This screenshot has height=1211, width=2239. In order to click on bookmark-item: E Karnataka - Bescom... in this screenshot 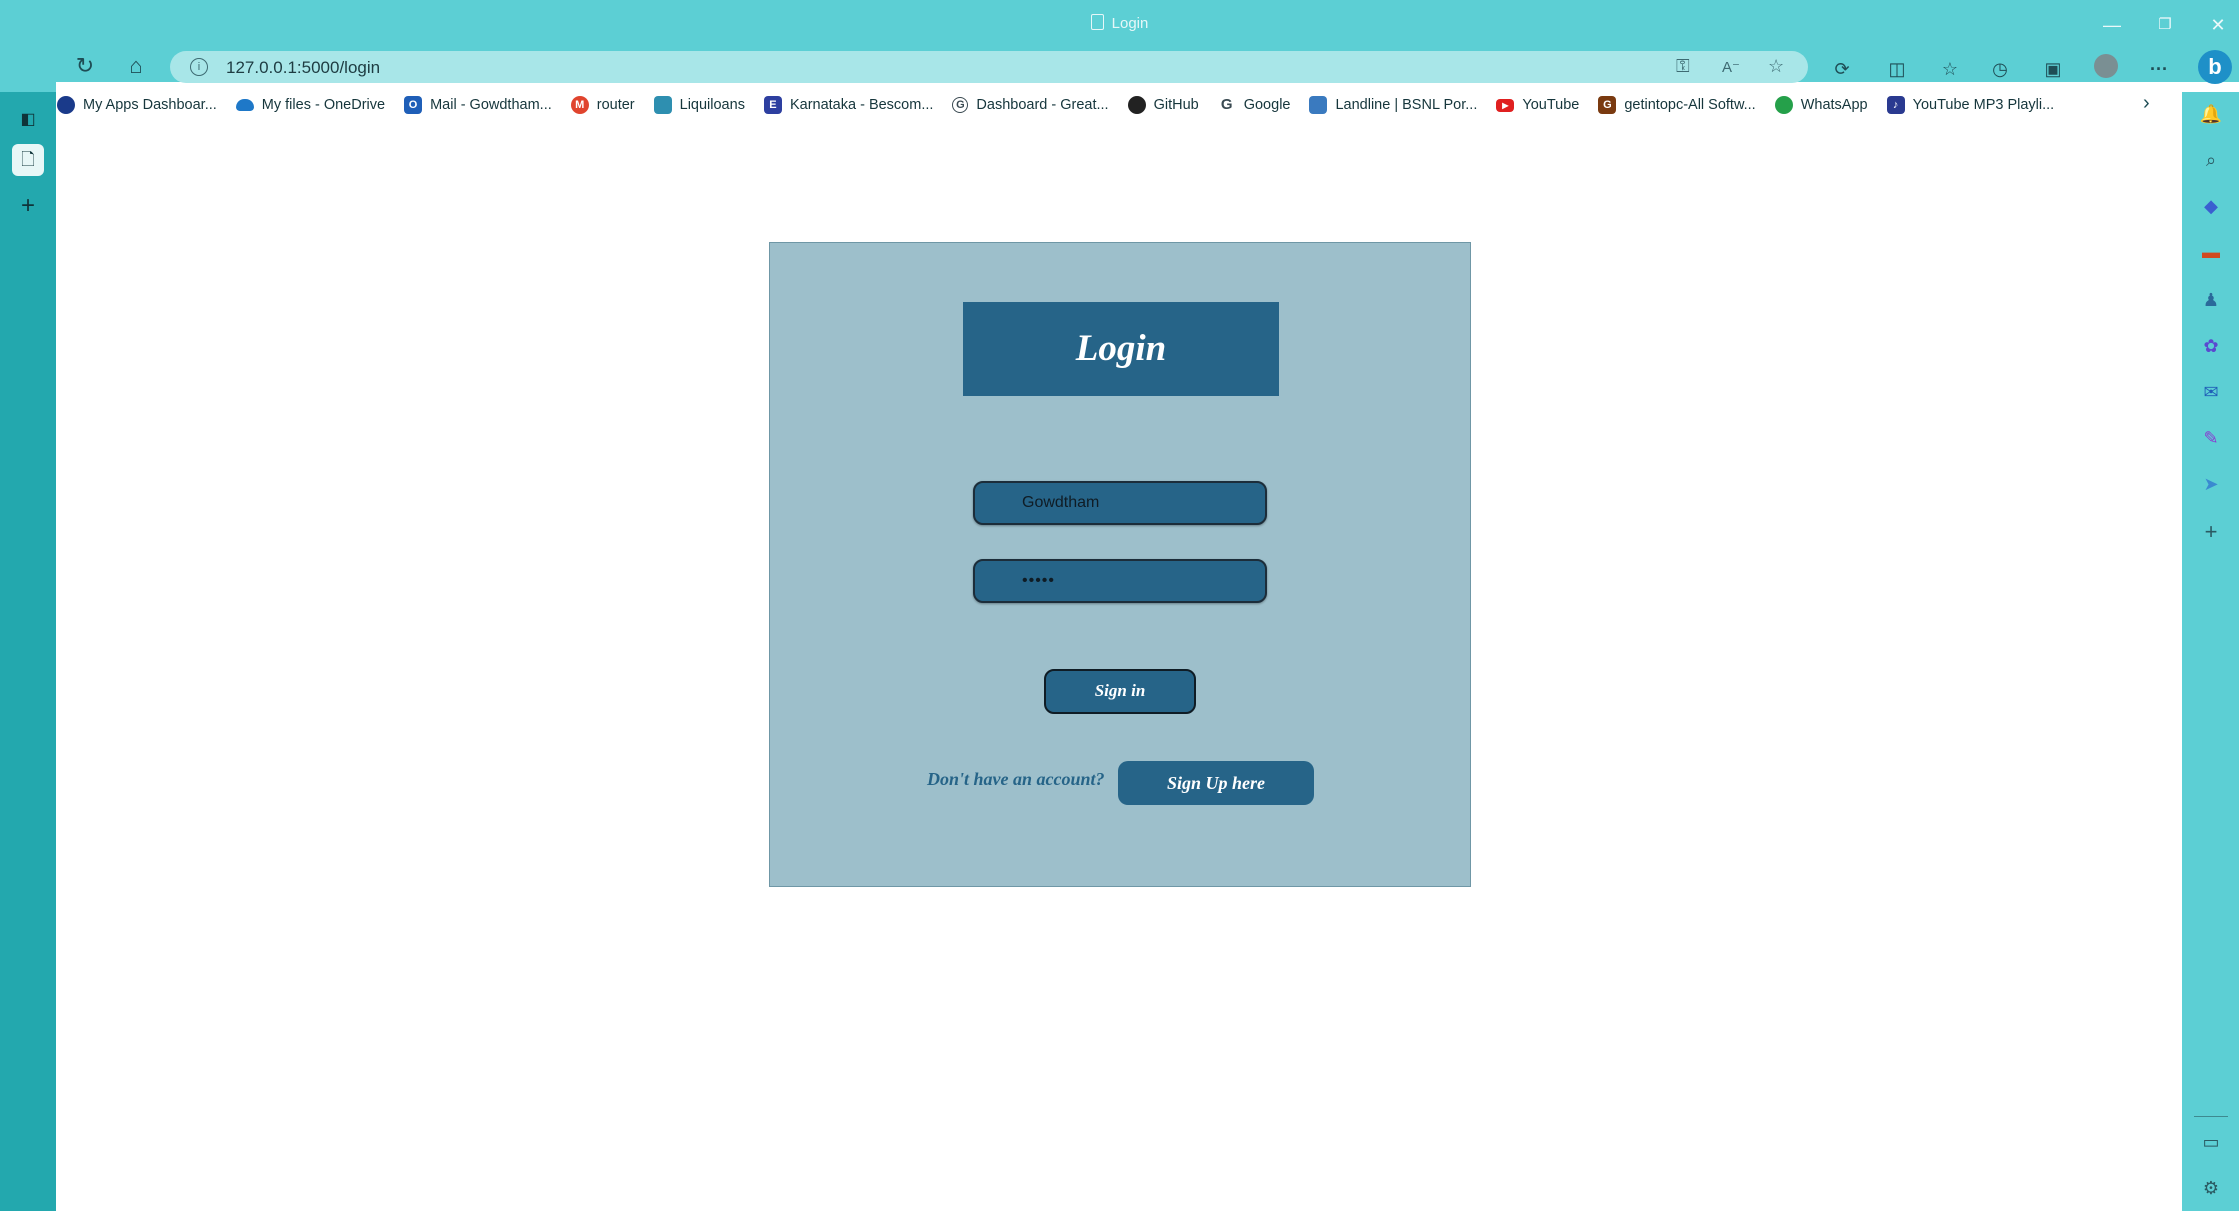, I will do `click(848, 105)`.